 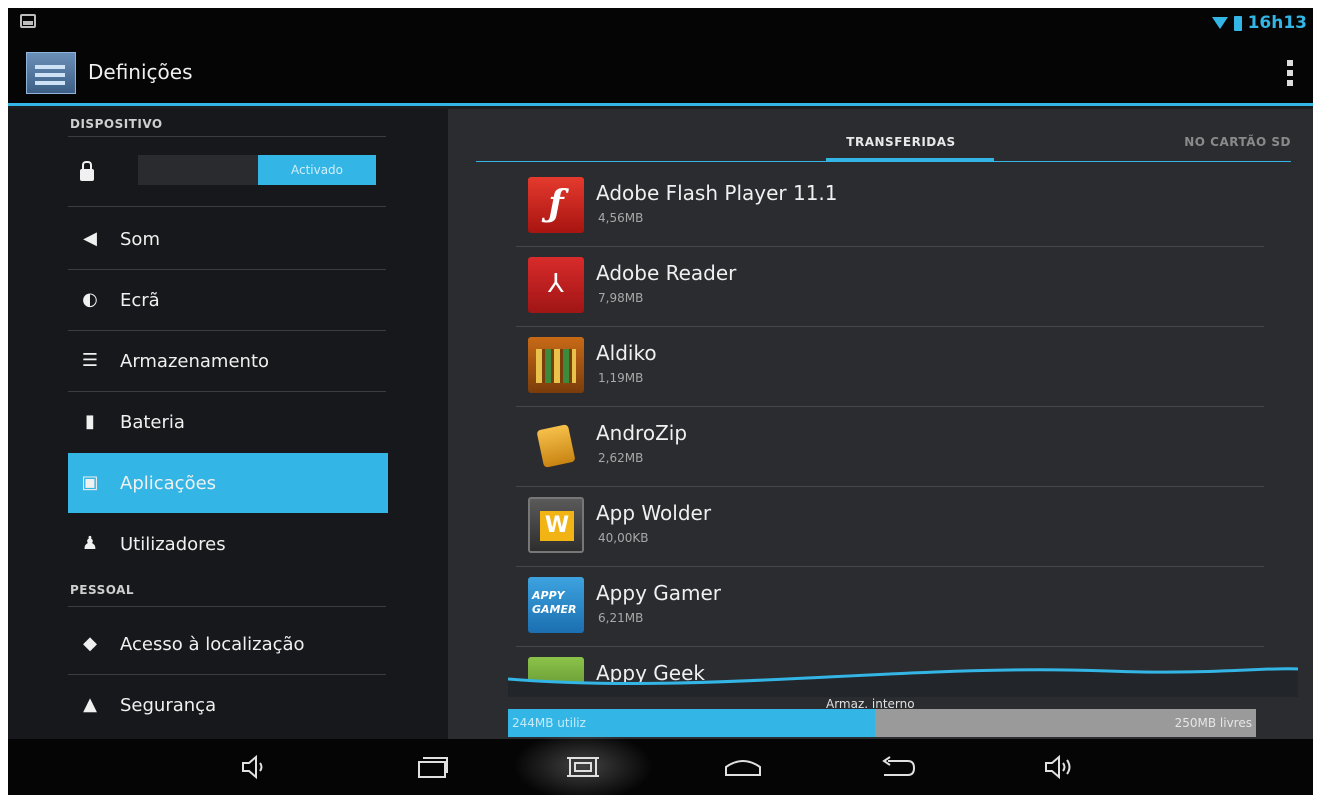 What do you see at coordinates (90, 299) in the screenshot?
I see `brightness-icon: ◐` at bounding box center [90, 299].